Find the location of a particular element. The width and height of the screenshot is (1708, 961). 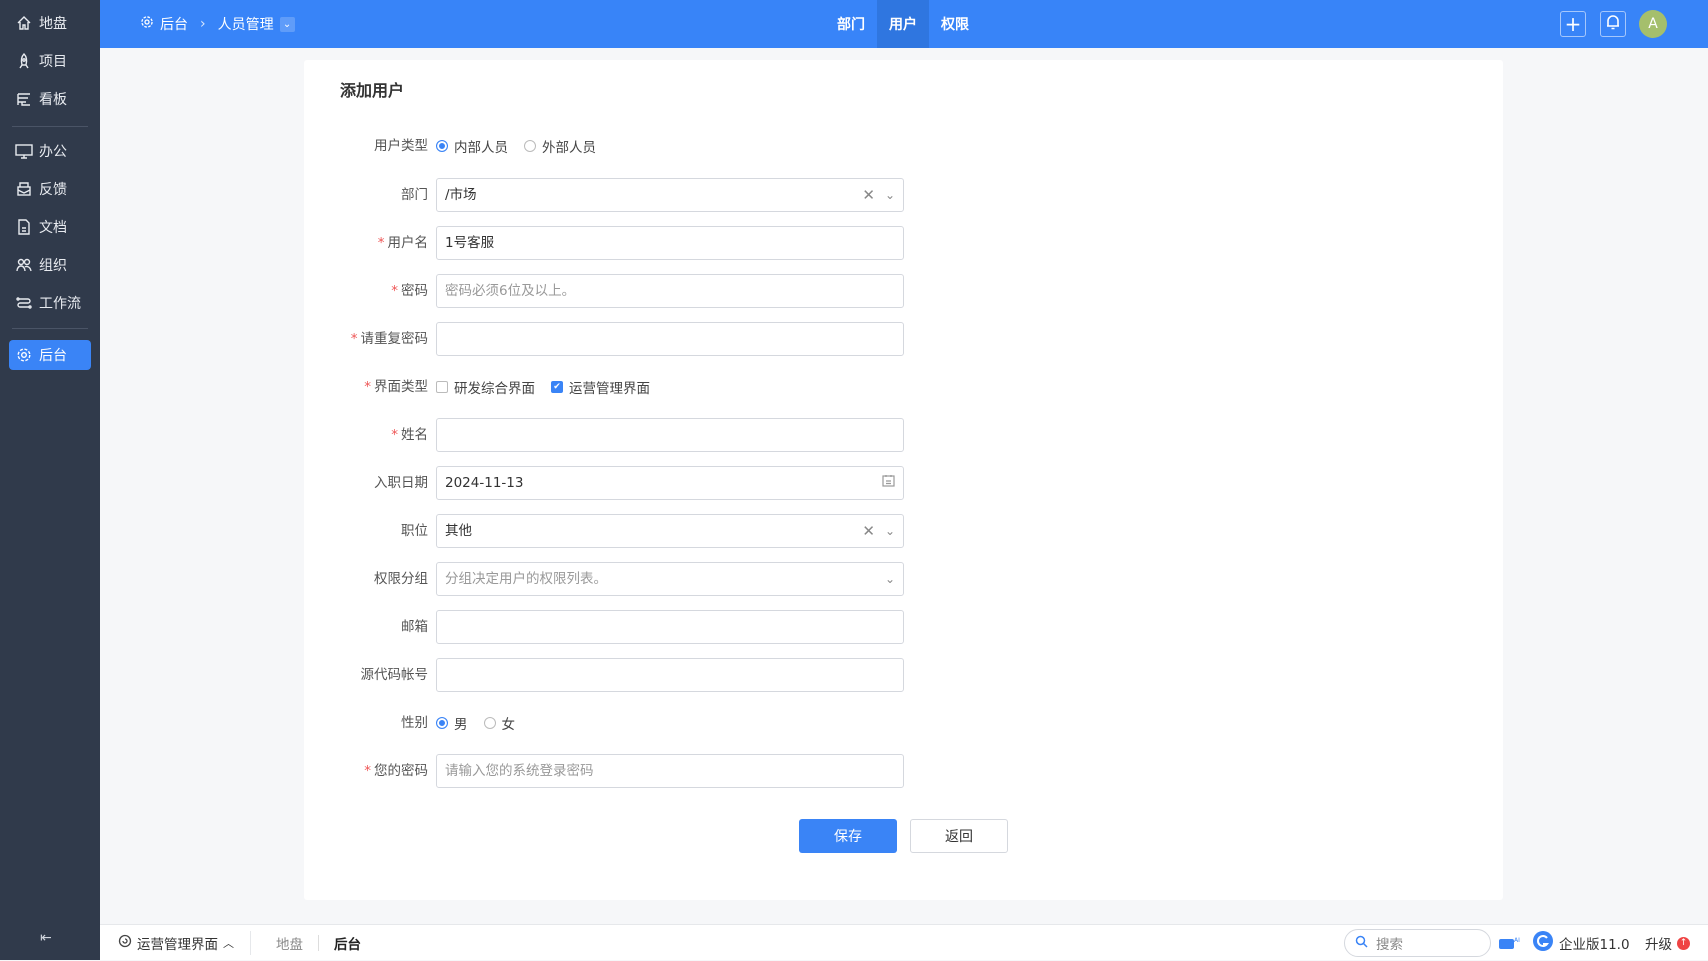

top-tabs: 部门 用户 权限 is located at coordinates (903, 24).